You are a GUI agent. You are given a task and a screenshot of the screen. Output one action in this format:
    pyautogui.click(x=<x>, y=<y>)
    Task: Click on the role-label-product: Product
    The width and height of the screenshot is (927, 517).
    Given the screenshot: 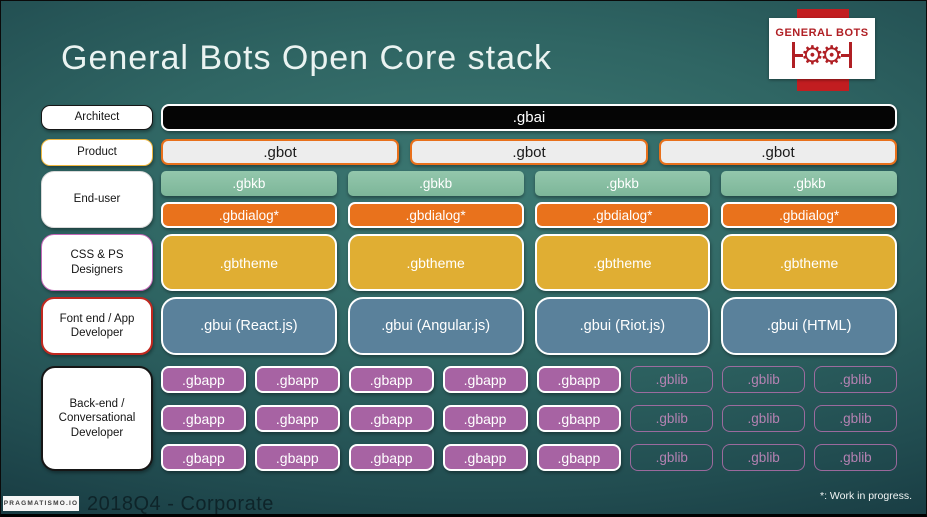 What is the action you would take?
    pyautogui.click(x=97, y=152)
    